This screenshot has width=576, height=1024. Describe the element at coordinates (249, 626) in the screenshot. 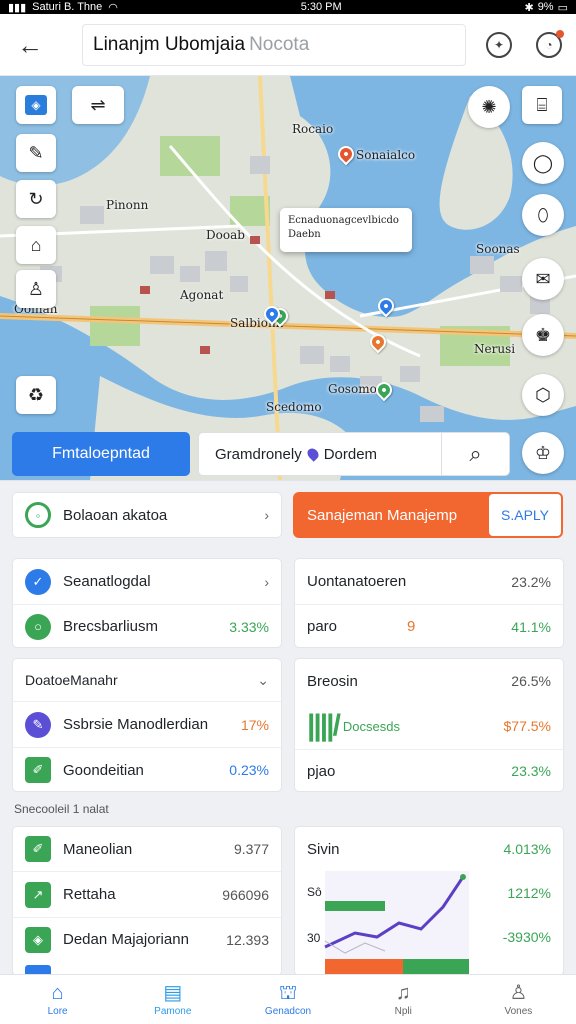

I see `row-value: 3.33%` at that location.